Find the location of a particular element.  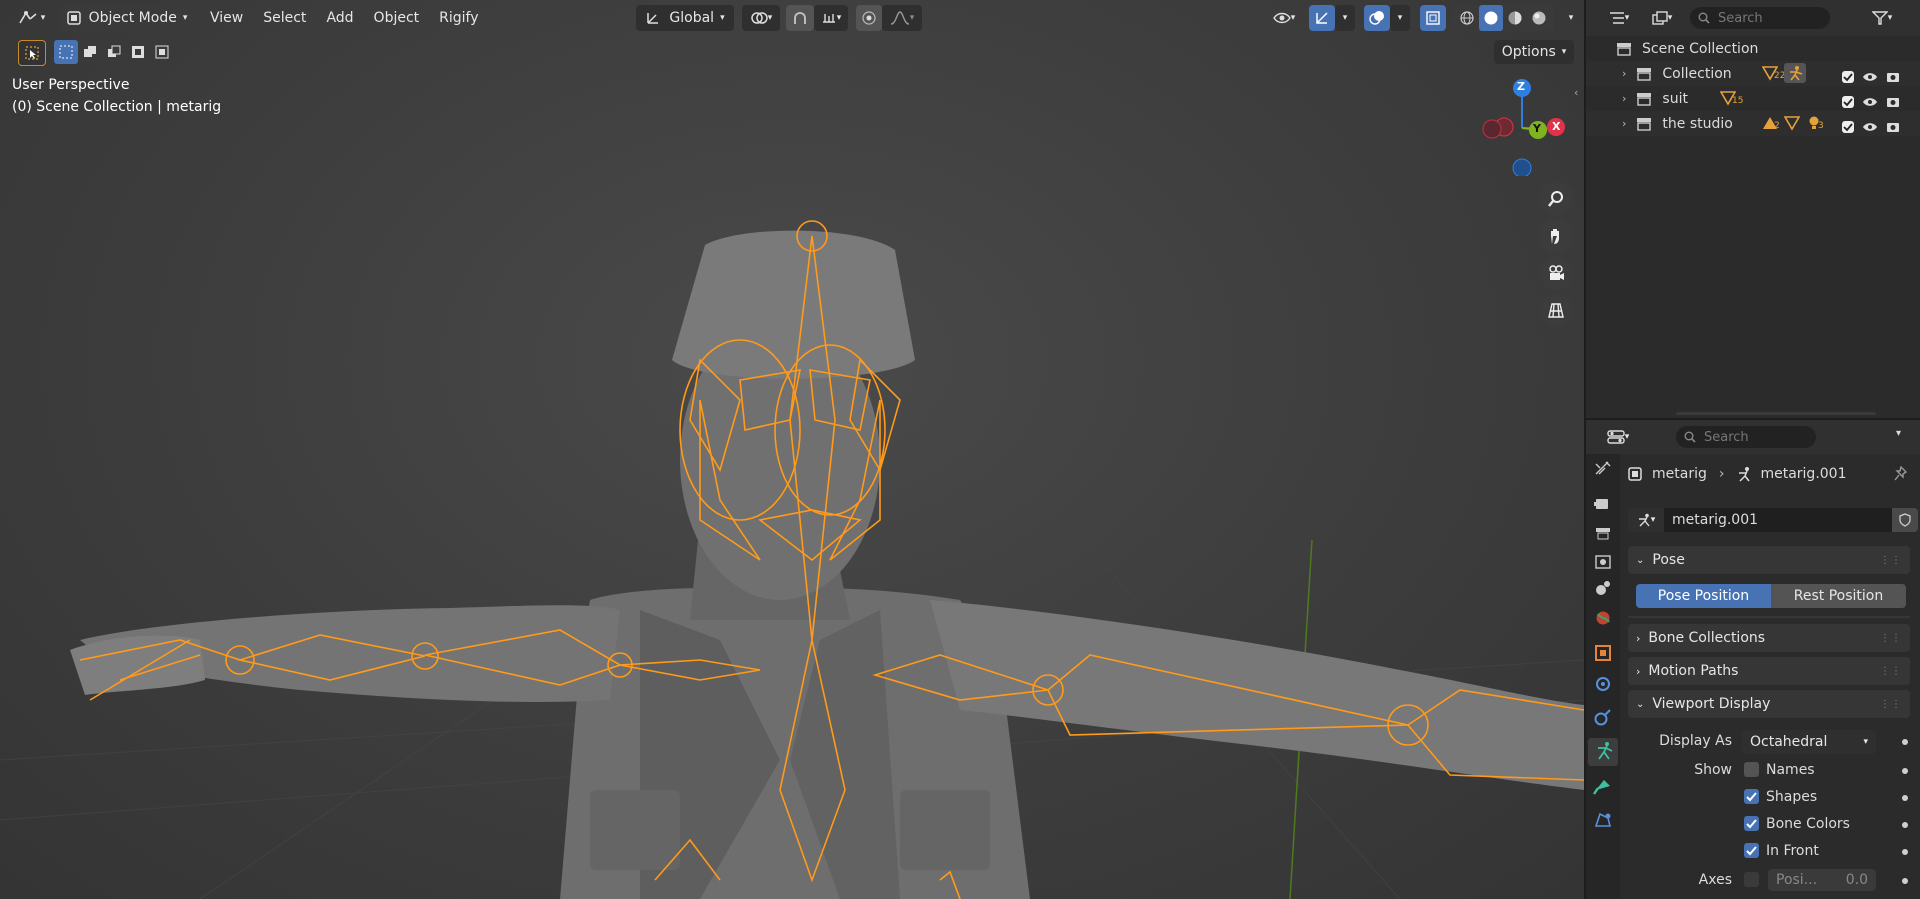

proportional-edit-toggle is located at coordinates (869, 18).